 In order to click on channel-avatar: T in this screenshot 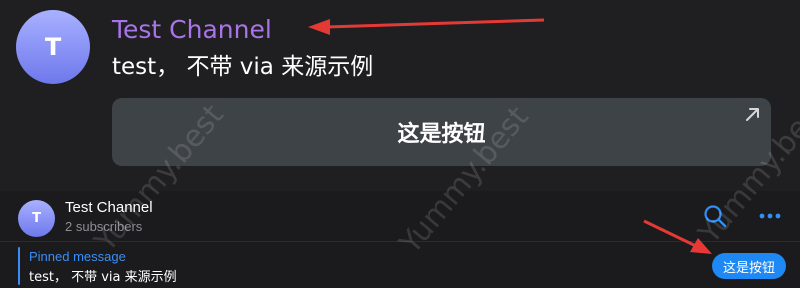, I will do `click(36, 218)`.